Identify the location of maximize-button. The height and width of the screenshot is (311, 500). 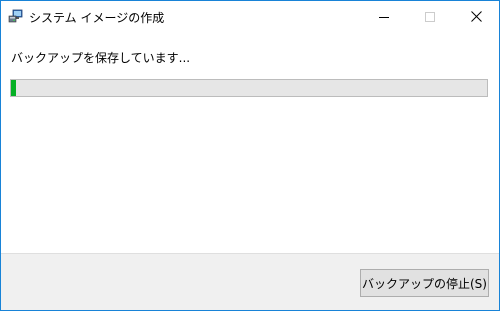
(430, 16).